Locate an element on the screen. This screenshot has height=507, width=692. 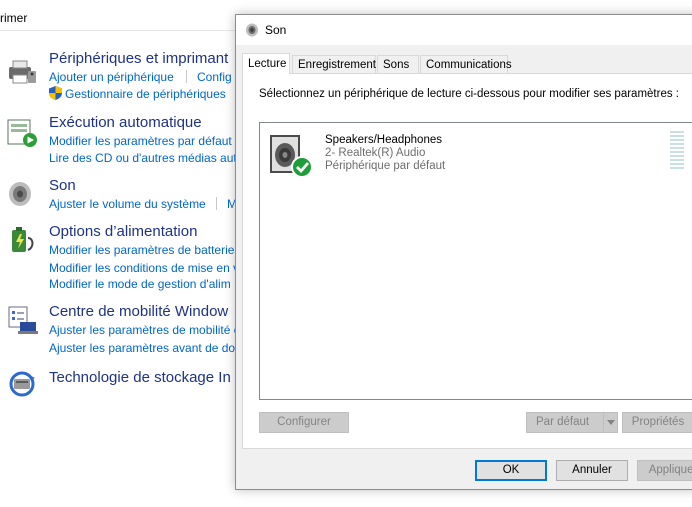
configure-button: Configurer is located at coordinates (304, 422).